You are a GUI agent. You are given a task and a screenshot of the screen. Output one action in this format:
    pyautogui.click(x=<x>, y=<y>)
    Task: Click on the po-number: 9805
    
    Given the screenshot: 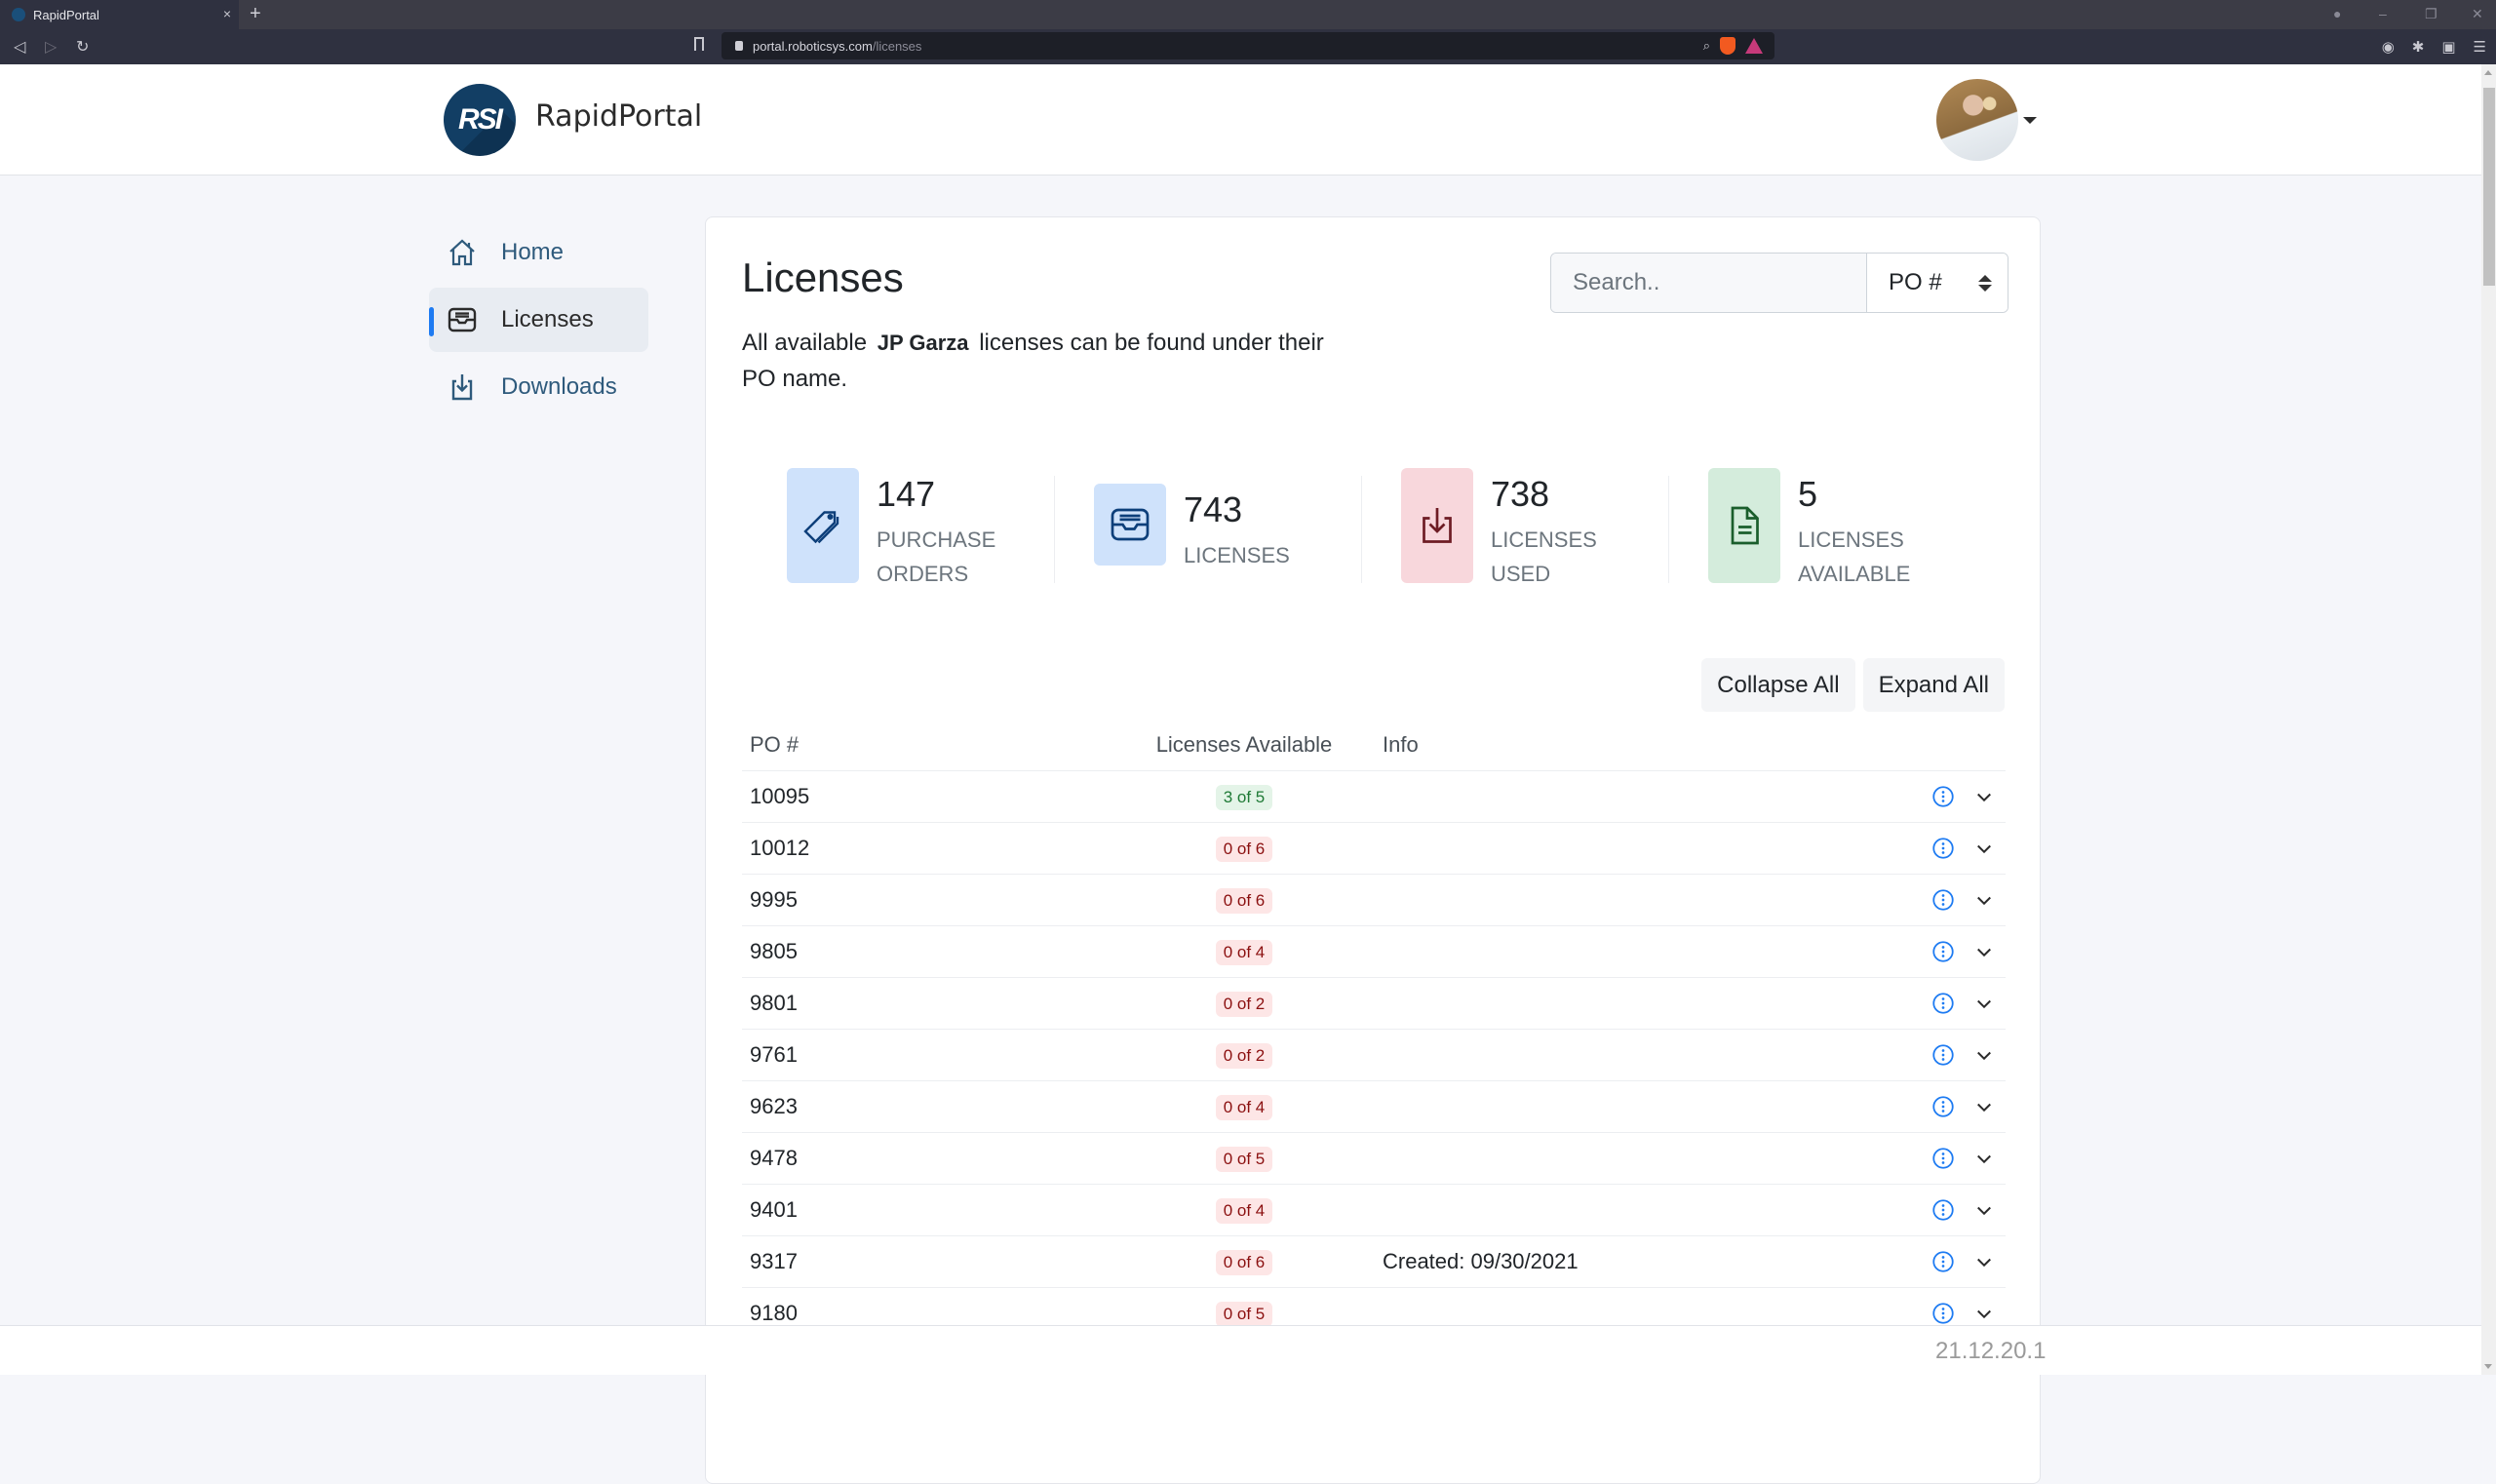 What is the action you would take?
    pyautogui.click(x=774, y=951)
    